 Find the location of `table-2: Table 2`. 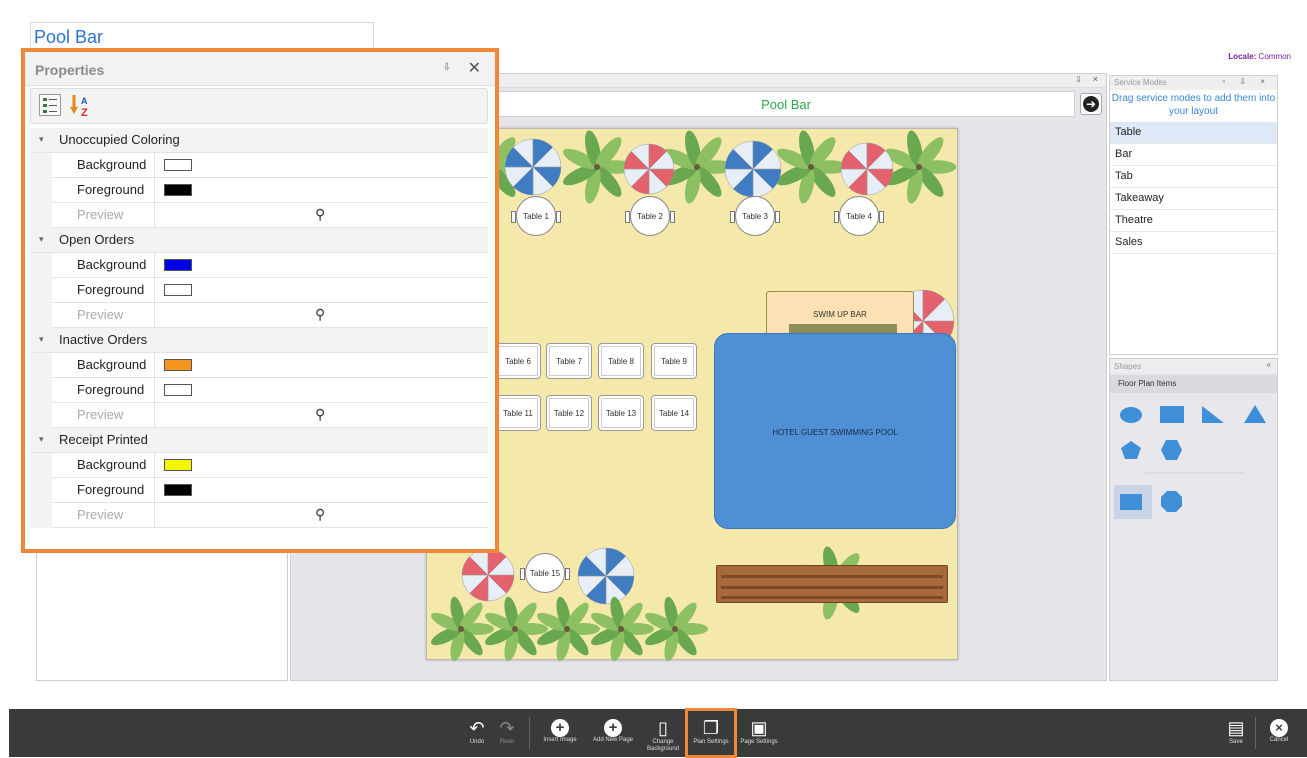

table-2: Table 2 is located at coordinates (650, 216).